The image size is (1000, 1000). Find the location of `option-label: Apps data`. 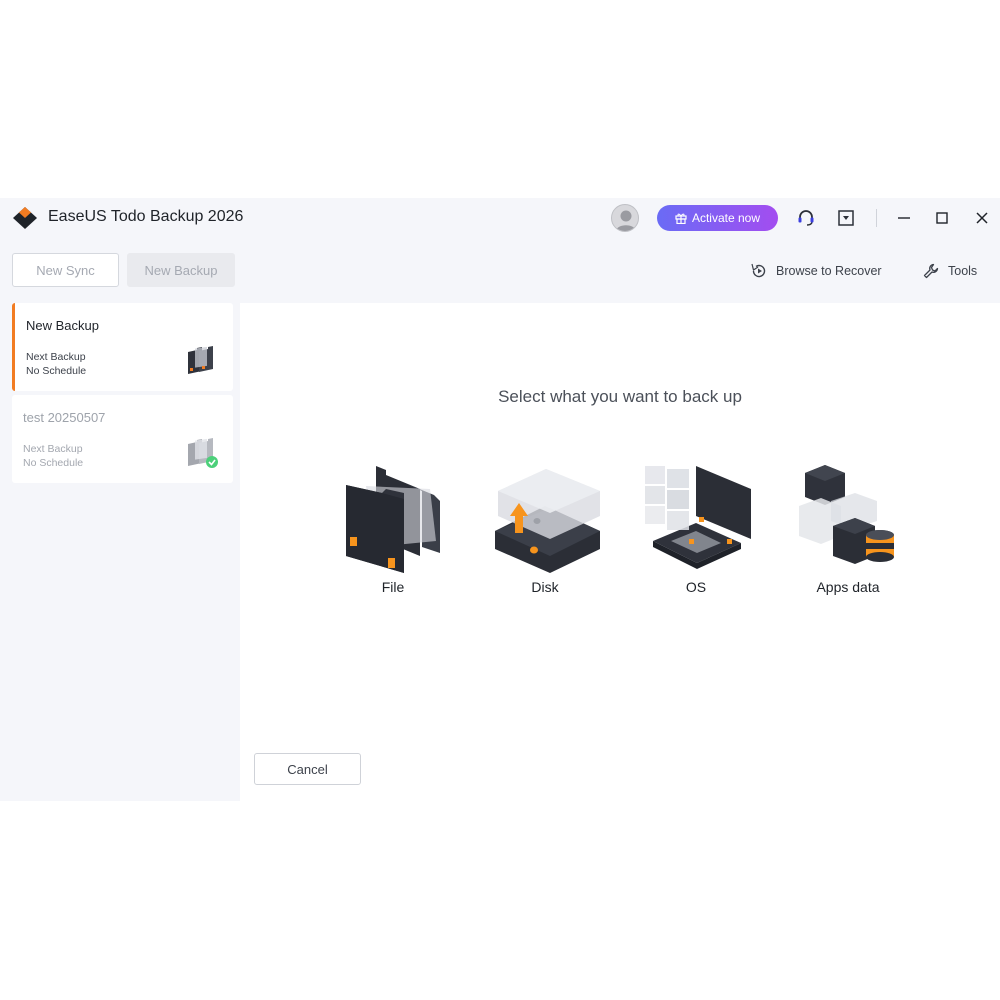

option-label: Apps data is located at coordinates (848, 587).